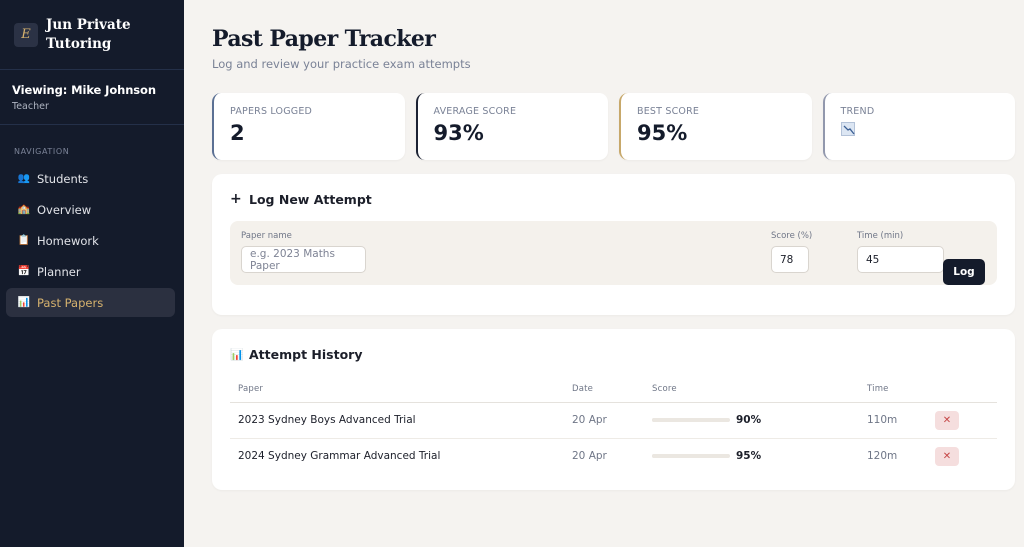 The height and width of the screenshot is (547, 1024). I want to click on sidebar-item-label: Past Papers, so click(70, 302).